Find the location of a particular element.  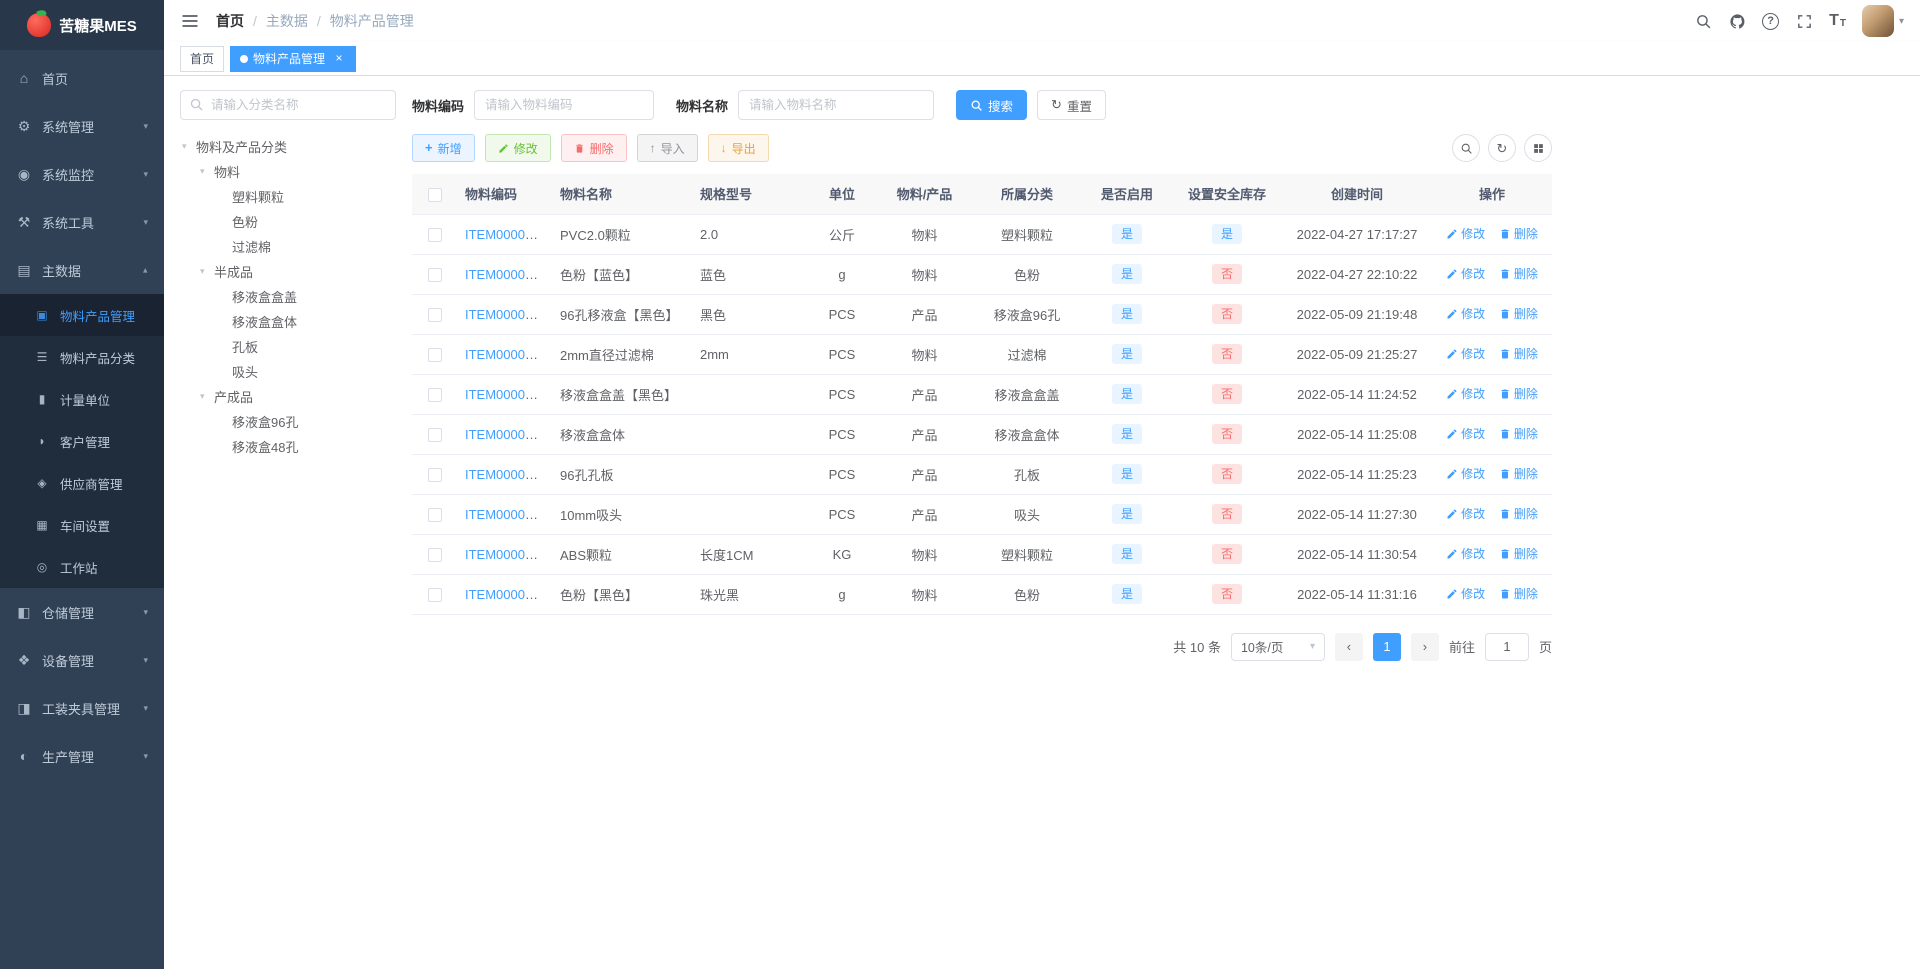

material-code-link: ITEM00000055 is located at coordinates (508, 554).